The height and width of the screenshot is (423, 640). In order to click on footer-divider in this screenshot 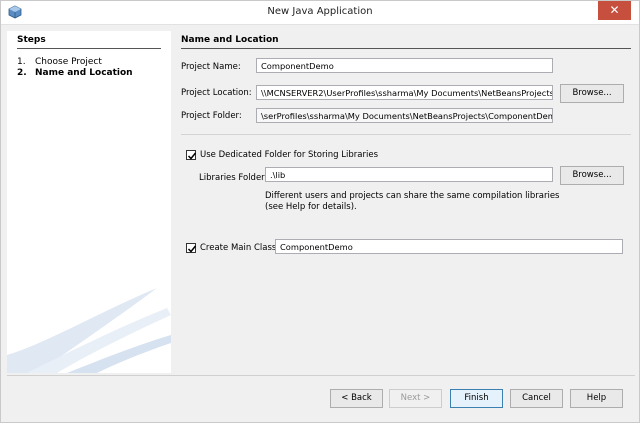, I will do `click(321, 375)`.